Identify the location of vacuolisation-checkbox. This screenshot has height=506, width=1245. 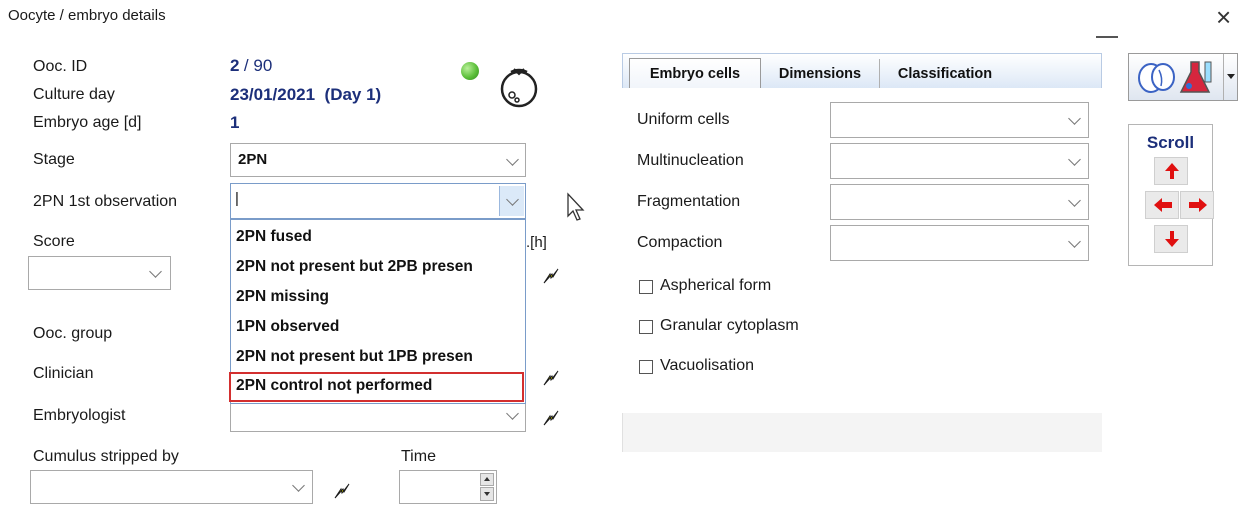
(646, 367).